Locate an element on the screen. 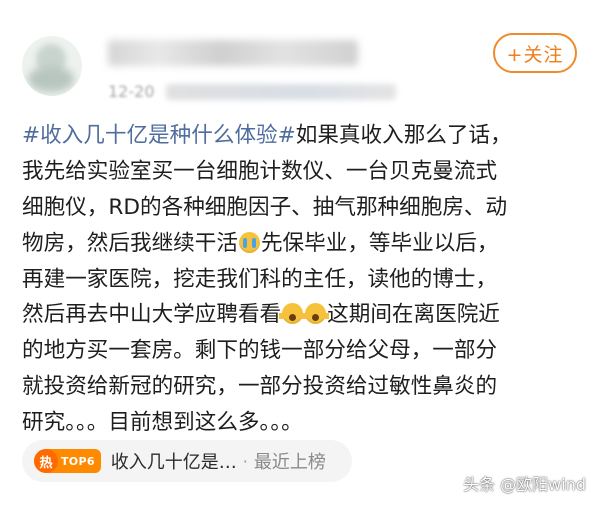 Image resolution: width=600 pixels, height=507 pixels. post-text: 先保毕业，等毕业以后， is located at coordinates (379, 243).